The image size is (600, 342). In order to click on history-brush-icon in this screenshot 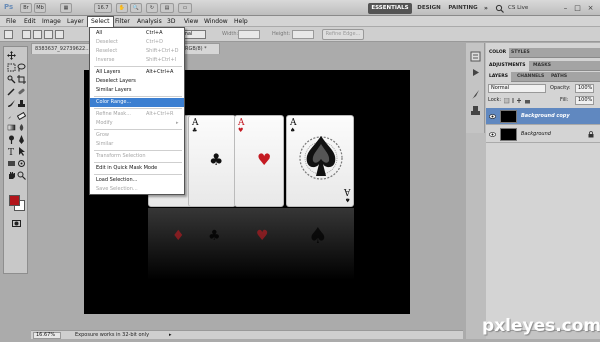, I will do `click(11, 115)`.